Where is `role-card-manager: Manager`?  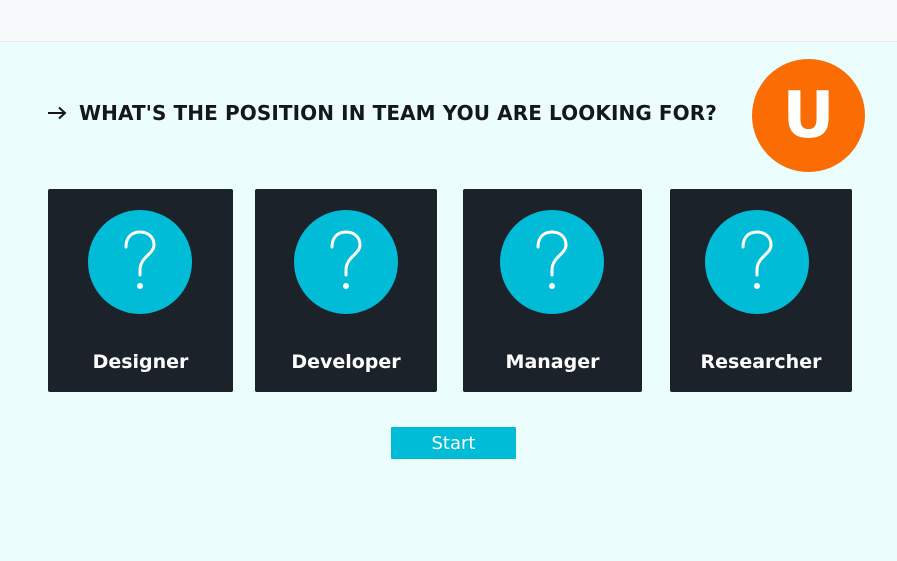
role-card-manager: Manager is located at coordinates (552, 290).